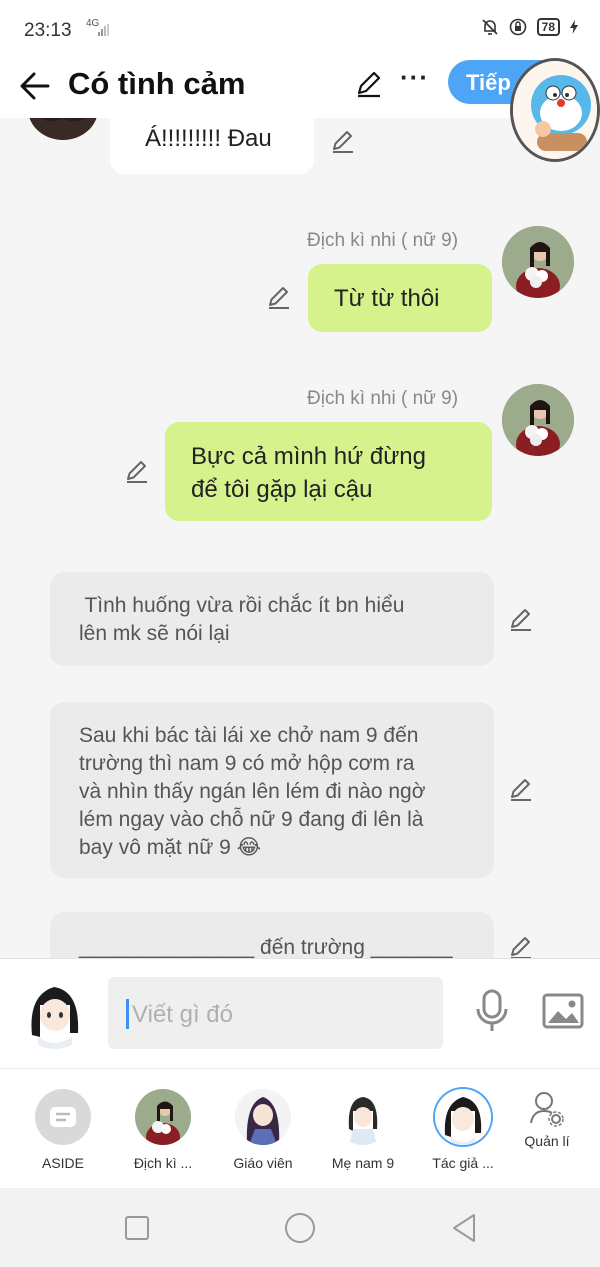 The width and height of the screenshot is (600, 1267). What do you see at coordinates (35, 86) in the screenshot?
I see `back-arrow-icon` at bounding box center [35, 86].